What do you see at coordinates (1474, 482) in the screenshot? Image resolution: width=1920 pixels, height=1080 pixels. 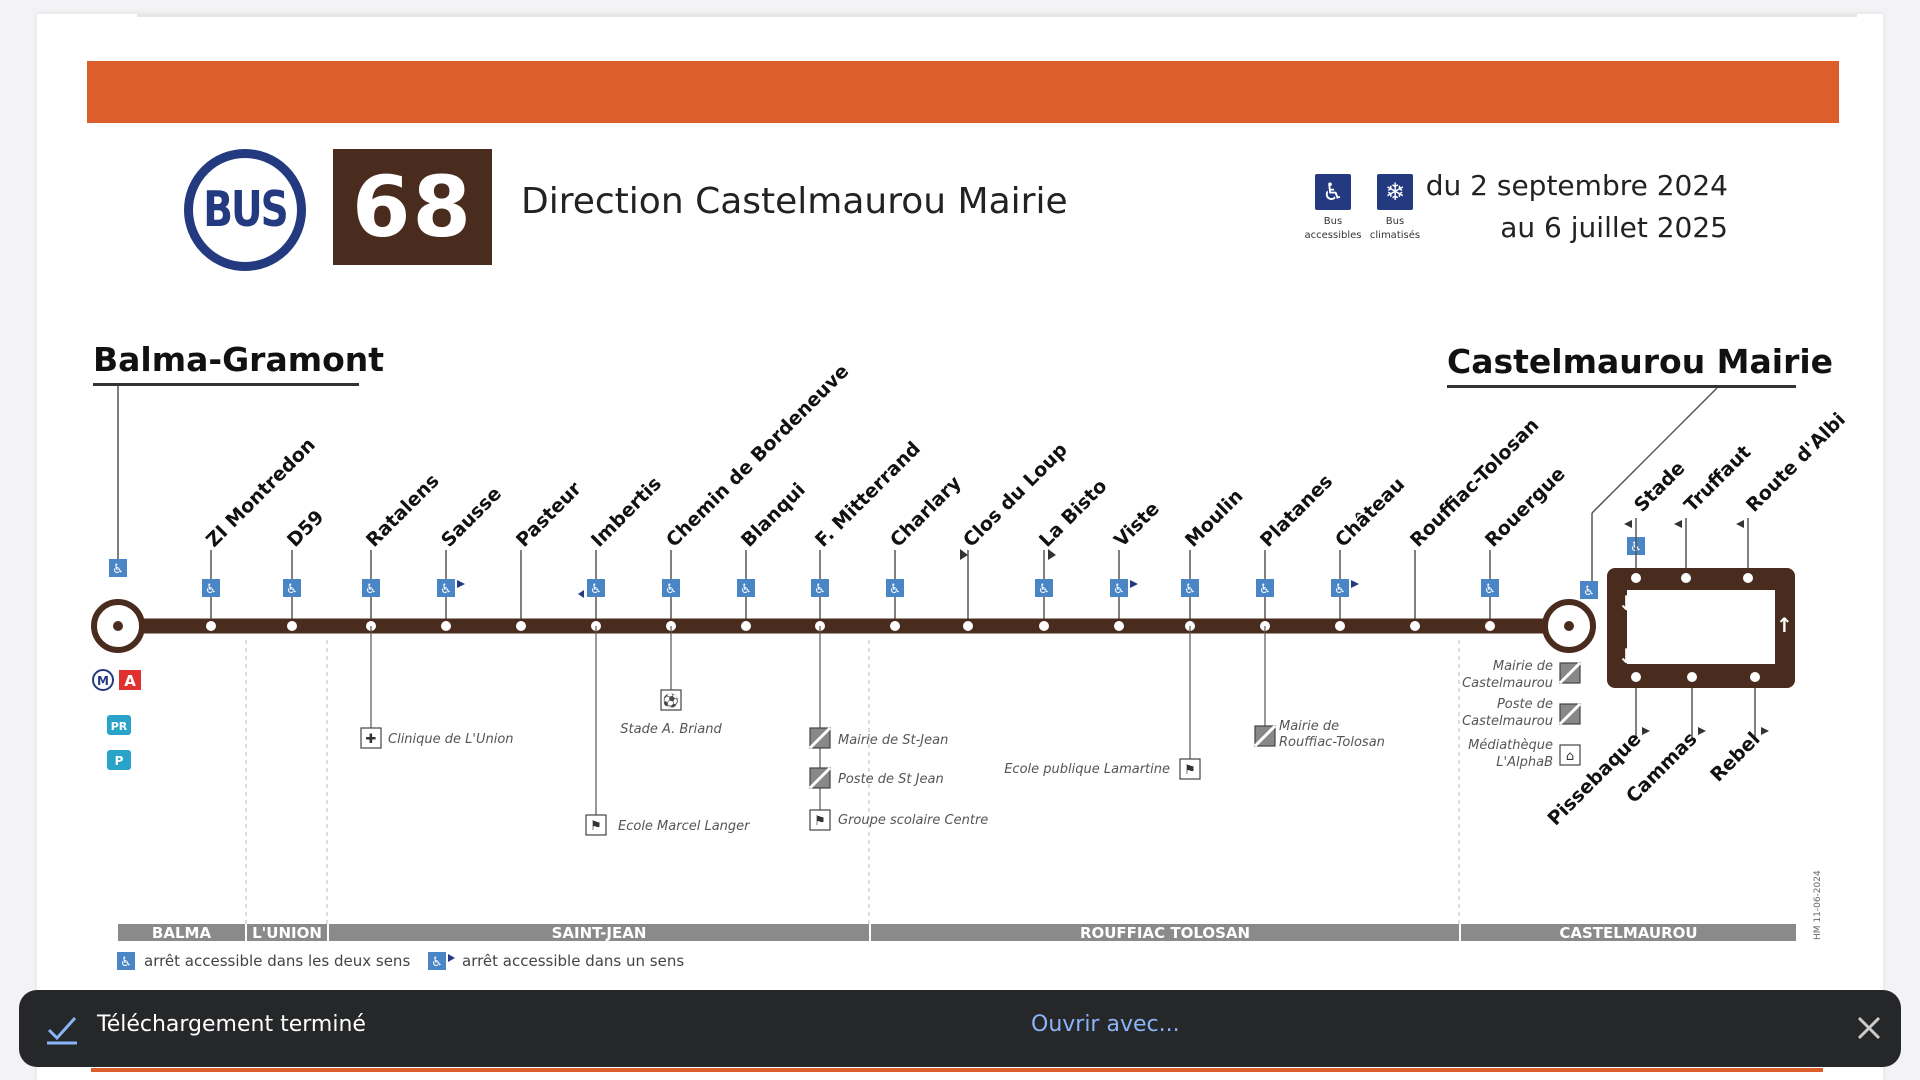 I see `stop-label: Rouffiac-Tolosan` at bounding box center [1474, 482].